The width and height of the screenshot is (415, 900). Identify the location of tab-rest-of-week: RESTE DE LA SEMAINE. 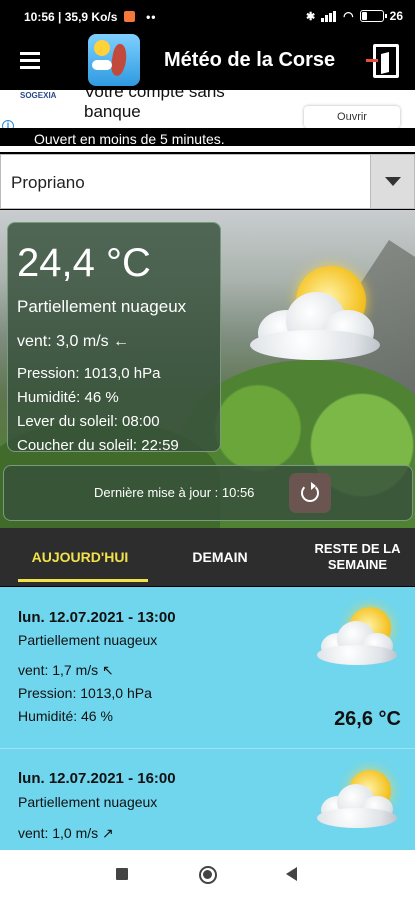
(357, 557).